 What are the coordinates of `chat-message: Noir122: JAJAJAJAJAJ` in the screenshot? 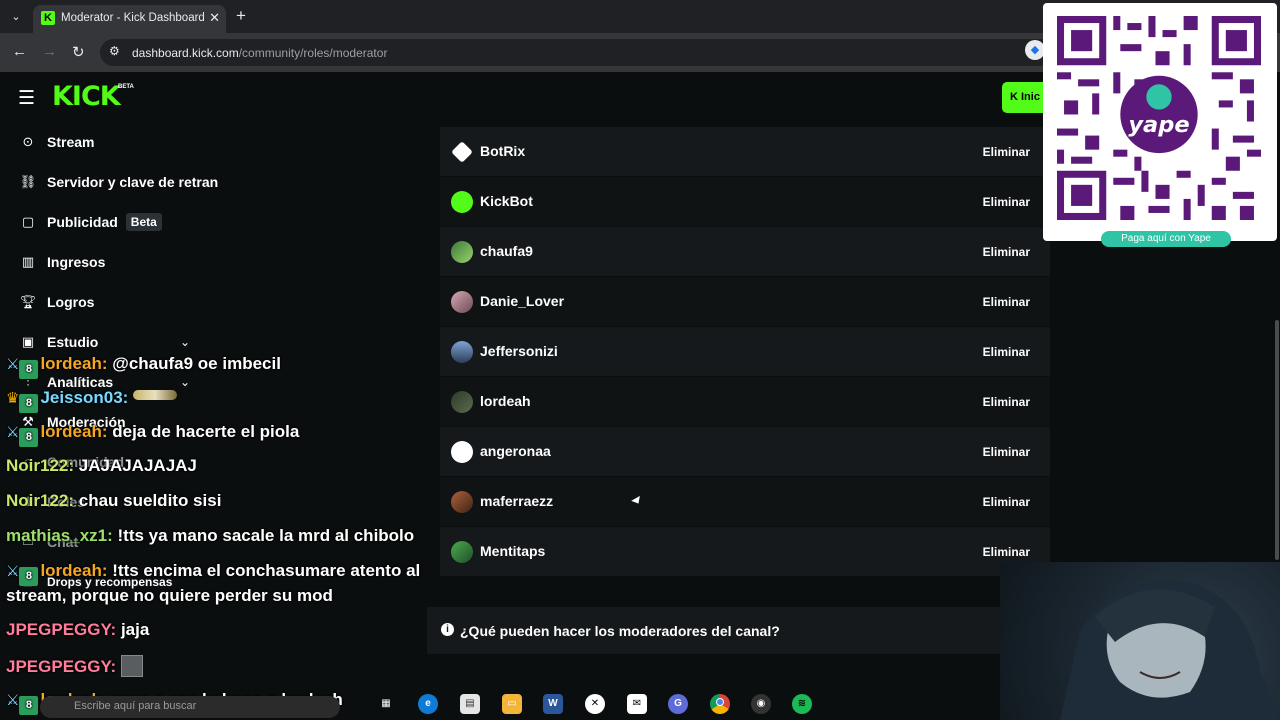 It's located at (101, 466).